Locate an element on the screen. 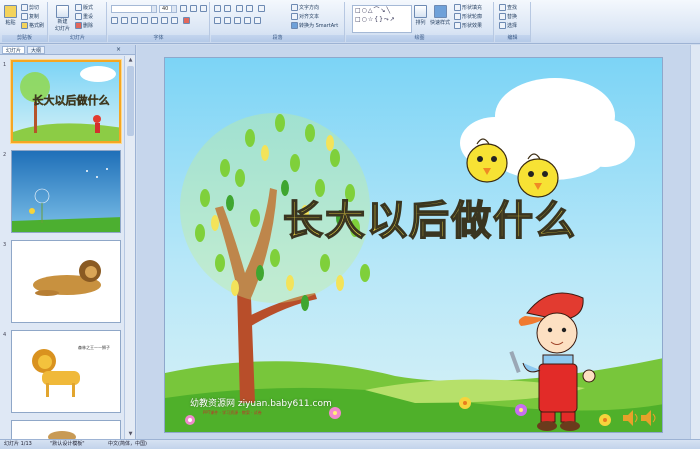  close-icon: × is located at coordinates (118, 49).